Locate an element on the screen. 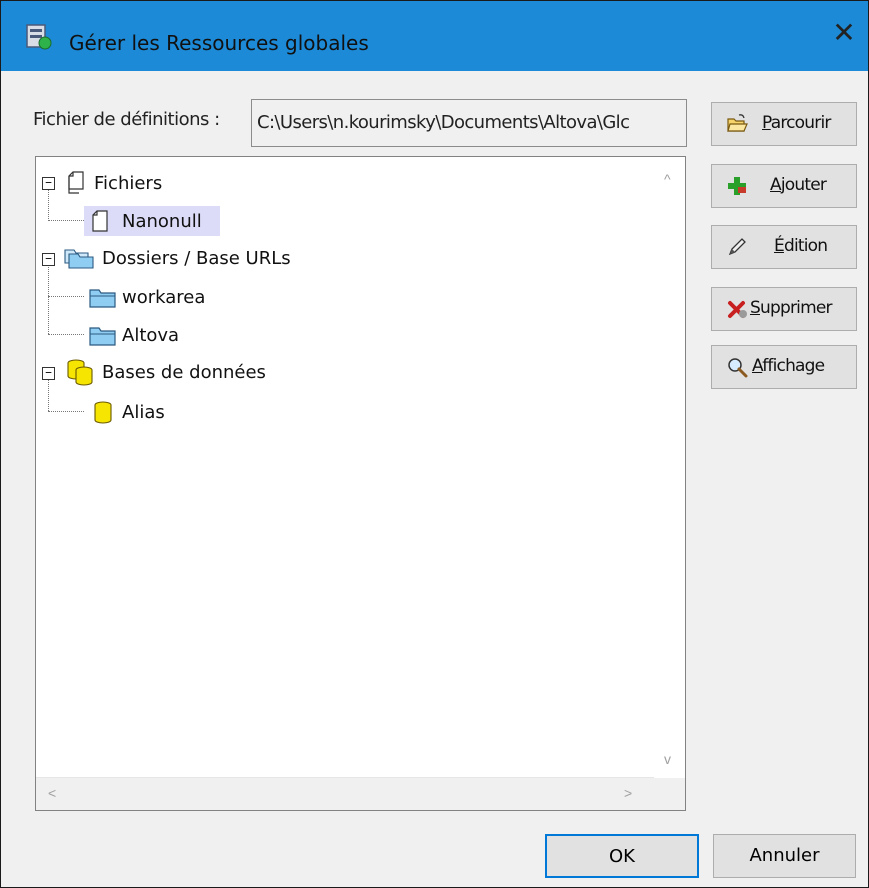 This screenshot has width=869, height=888. ok-label: OK is located at coordinates (622, 856).